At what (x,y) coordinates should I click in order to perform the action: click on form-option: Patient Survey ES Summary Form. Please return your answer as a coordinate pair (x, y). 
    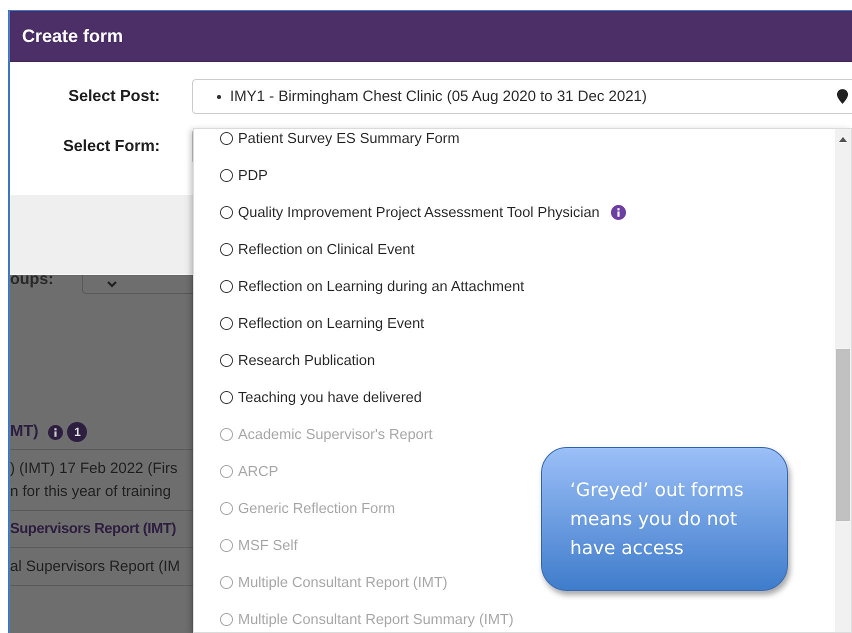
    Looking at the image, I should click on (340, 143).